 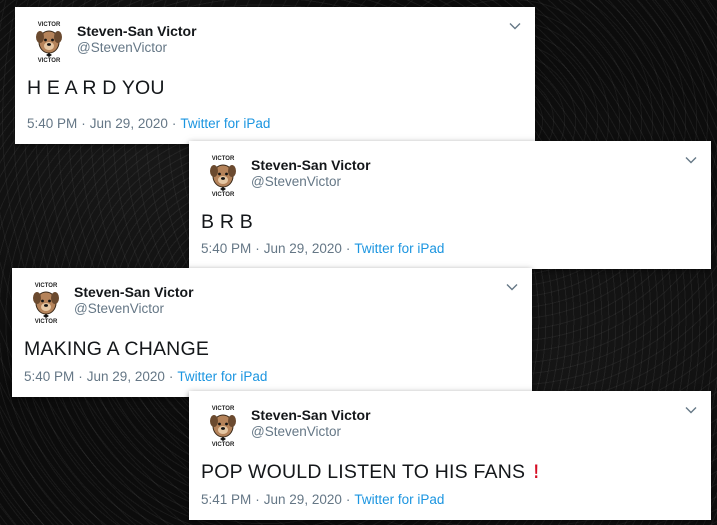 I want to click on tweet-text-container: POP WOULD LISTEN TO HIS FANS!, so click(x=370, y=472).